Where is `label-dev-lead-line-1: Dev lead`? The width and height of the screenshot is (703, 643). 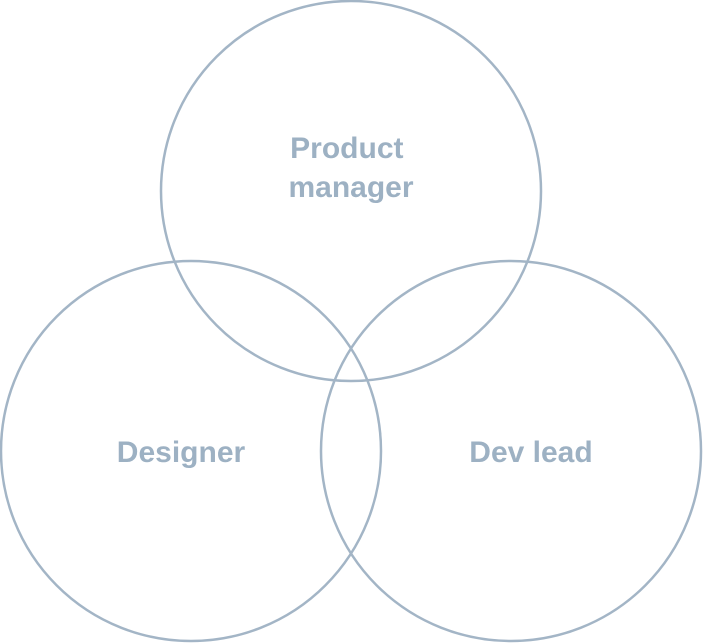 label-dev-lead-line-1: Dev lead is located at coordinates (530, 452).